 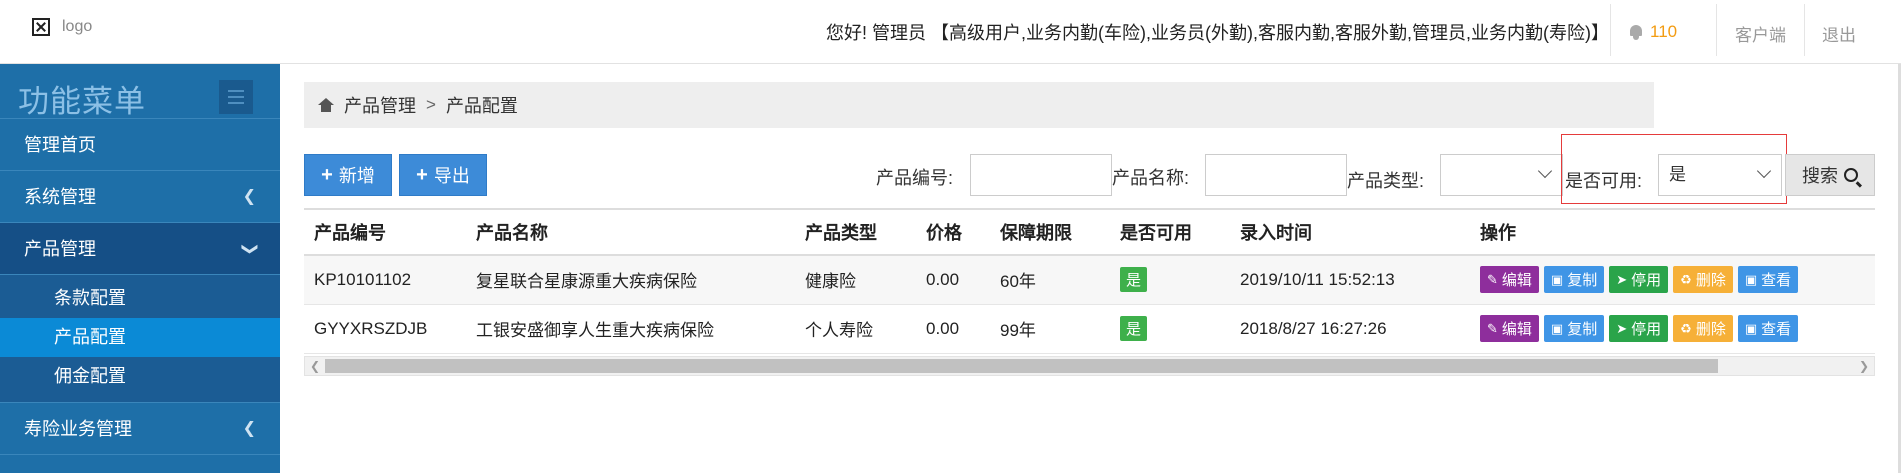 What do you see at coordinates (140, 376) in the screenshot?
I see `sidebar-subitem-commission: 佣金配置` at bounding box center [140, 376].